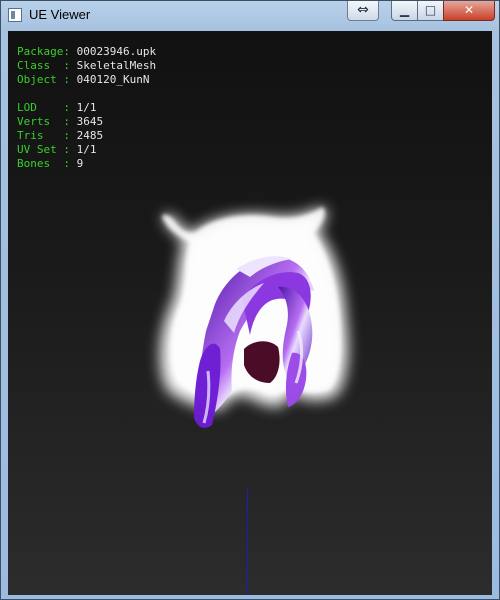 The width and height of the screenshot is (500, 600). Describe the element at coordinates (363, 11) in the screenshot. I see `swap-arrows-button: ⇔` at that location.